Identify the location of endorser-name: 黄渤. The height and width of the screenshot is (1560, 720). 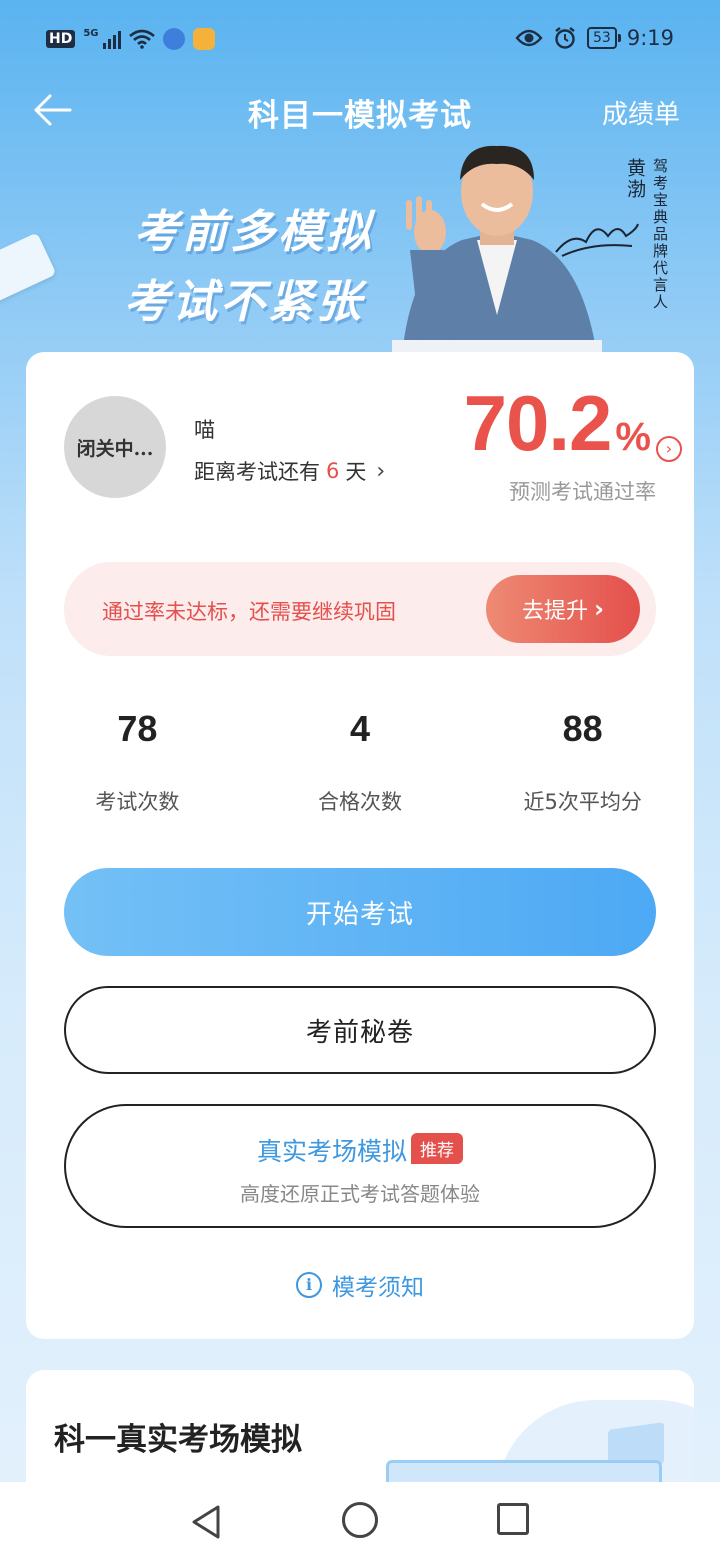
(635, 179).